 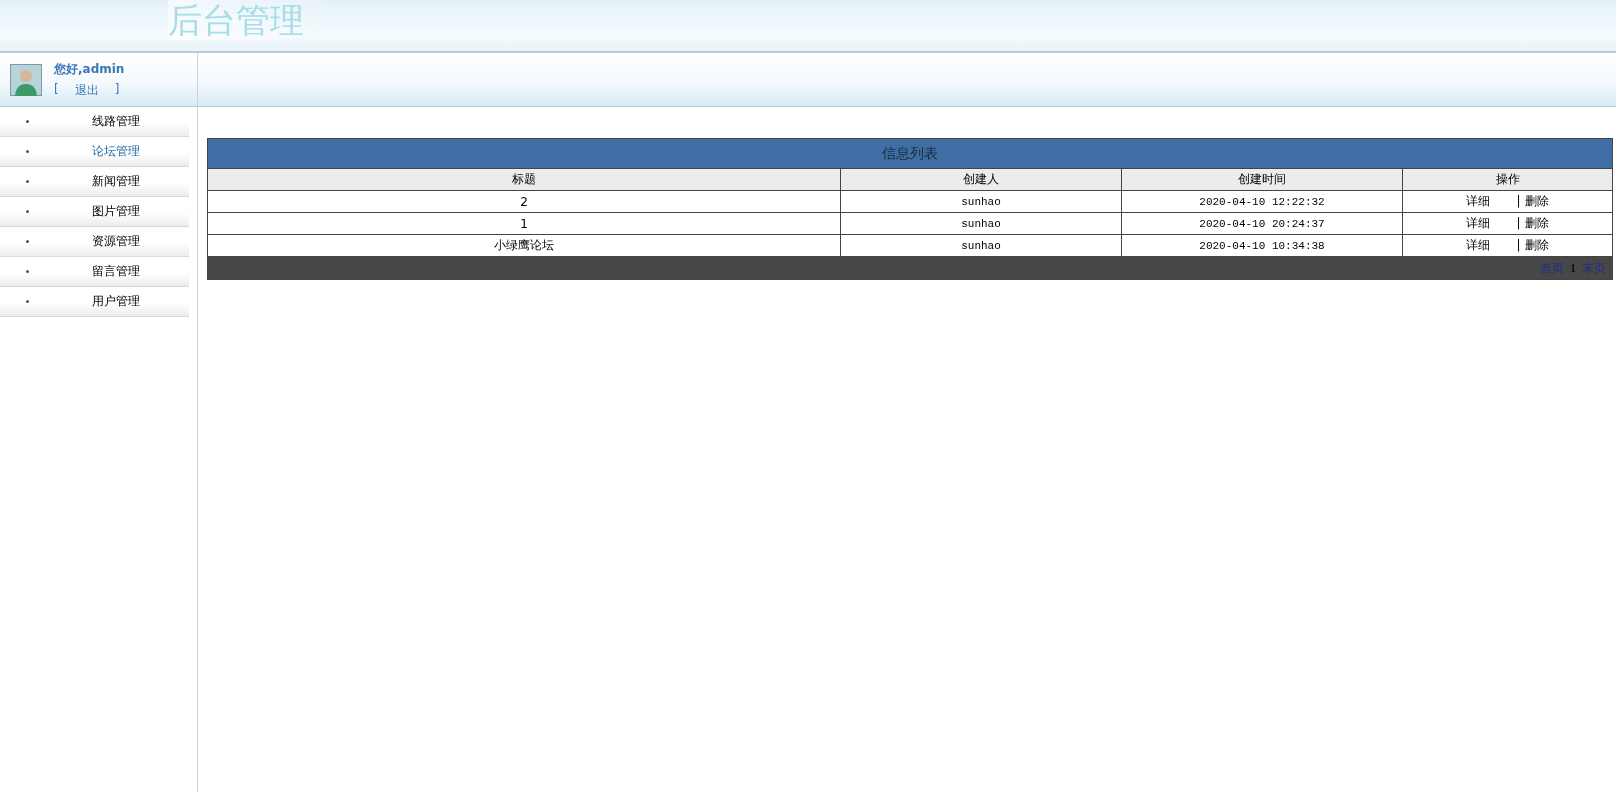 What do you see at coordinates (117, 89) in the screenshot?
I see `bracket-text: ]` at bounding box center [117, 89].